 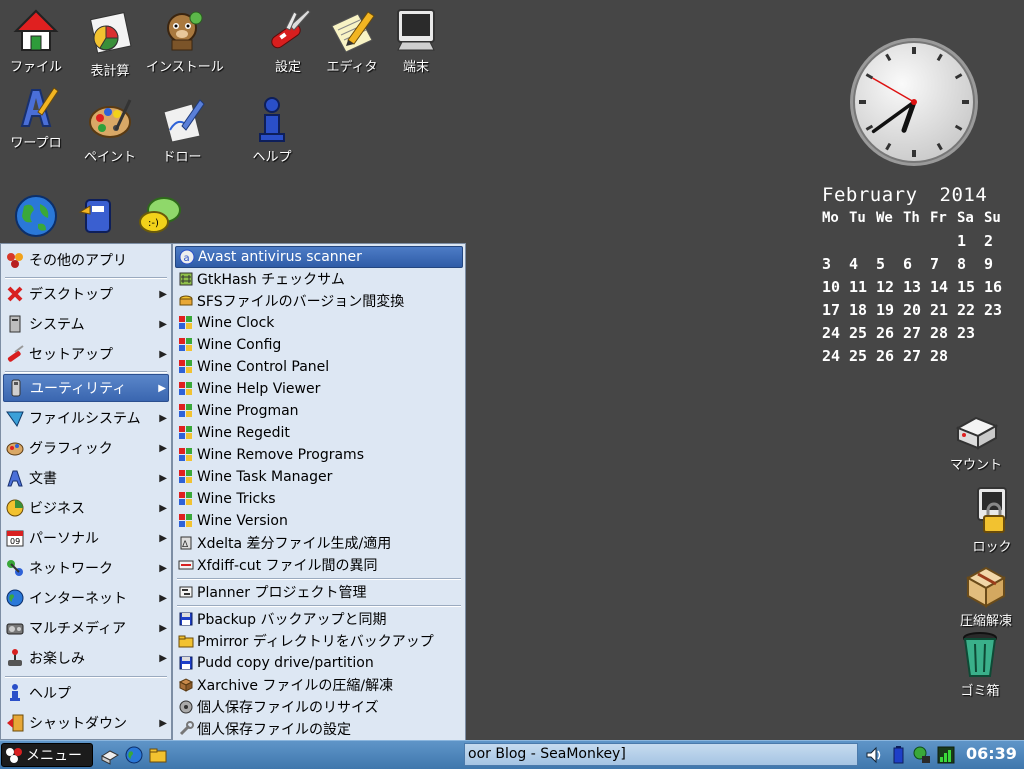 What do you see at coordinates (997, 287) in the screenshot?
I see `calendar-day: 16` at bounding box center [997, 287].